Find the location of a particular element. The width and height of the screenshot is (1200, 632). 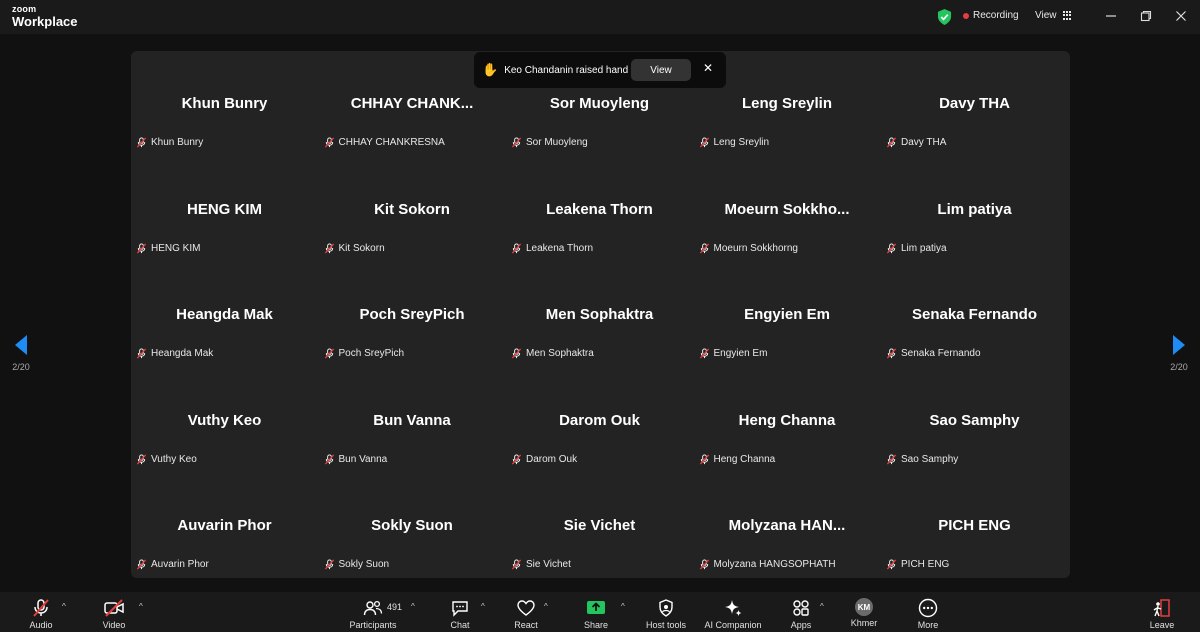

recording-dot-icon is located at coordinates (966, 15).